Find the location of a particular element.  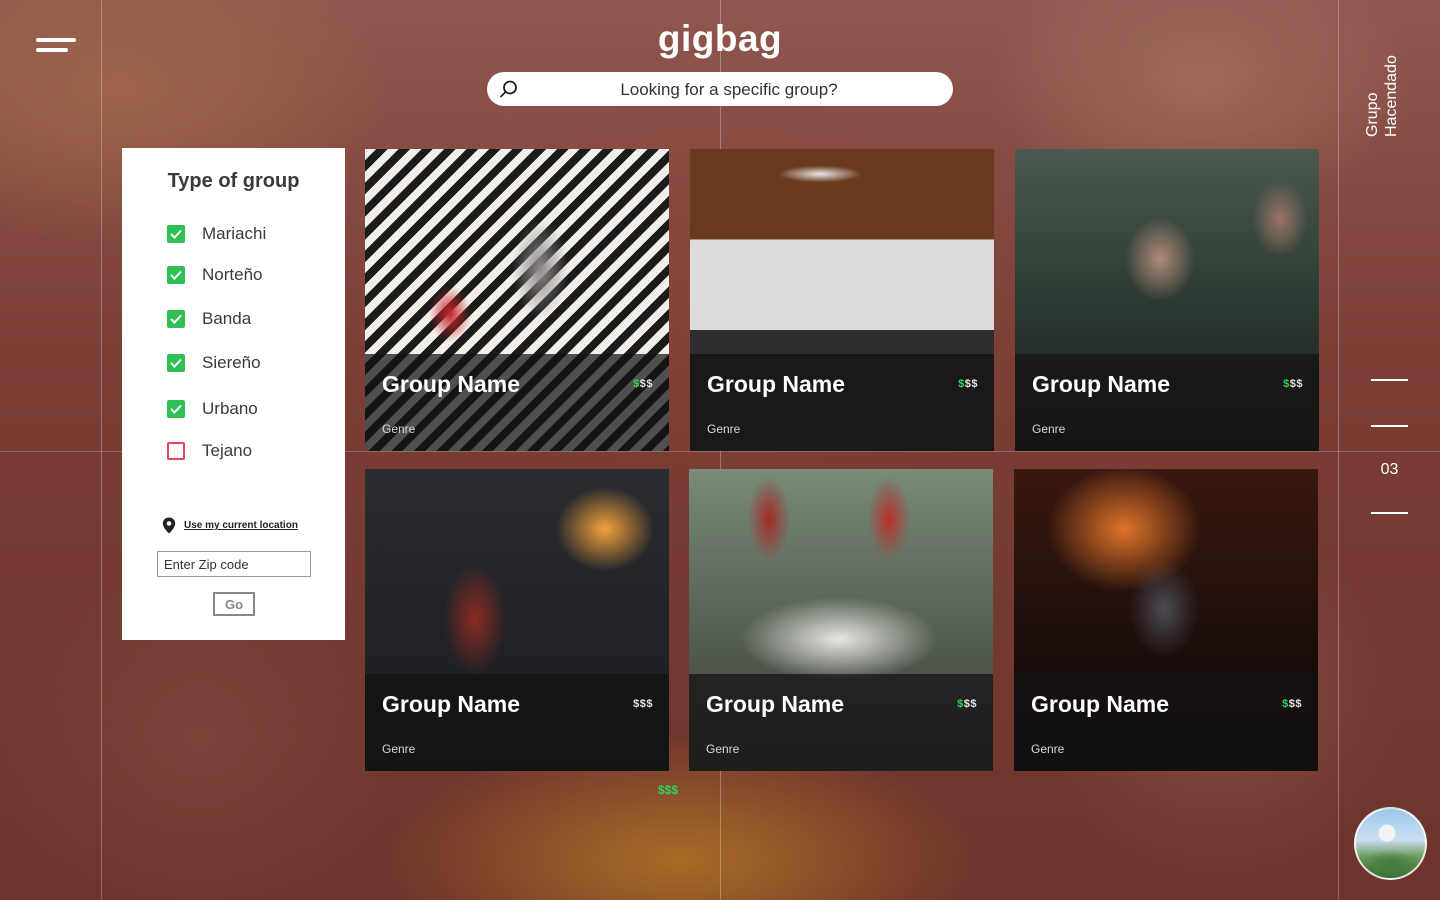

search-input is located at coordinates (729, 90).